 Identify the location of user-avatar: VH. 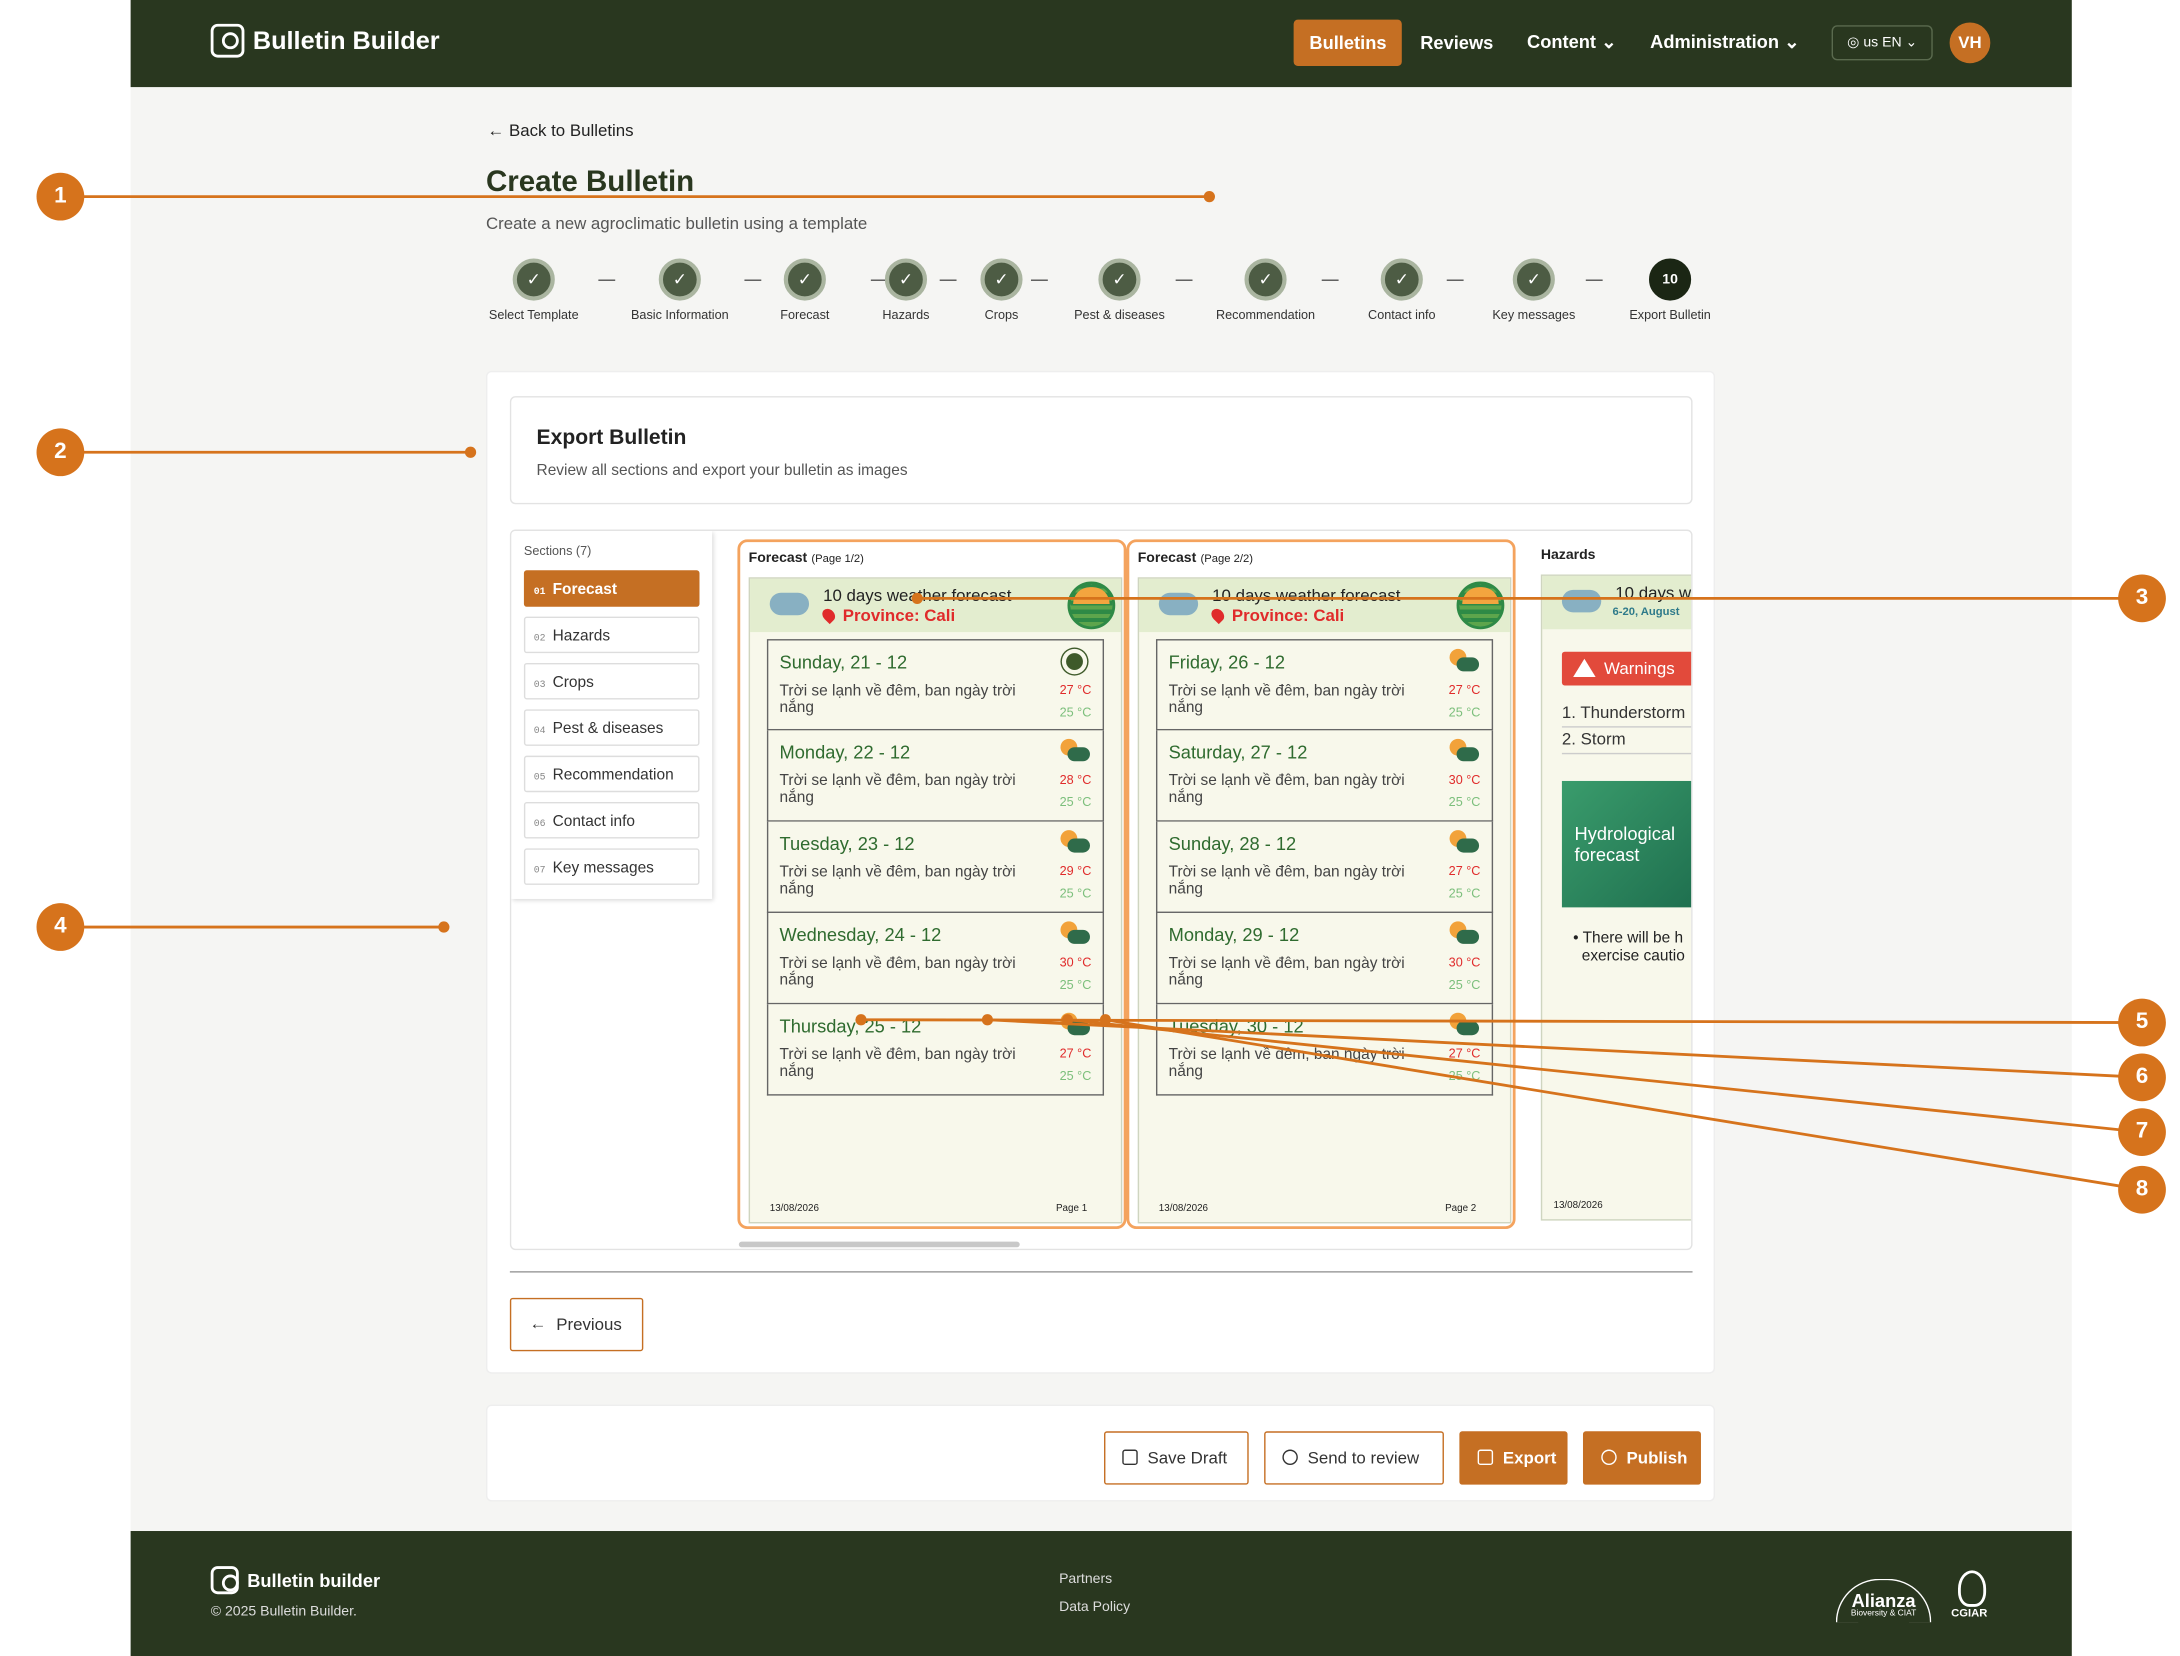
(1970, 42).